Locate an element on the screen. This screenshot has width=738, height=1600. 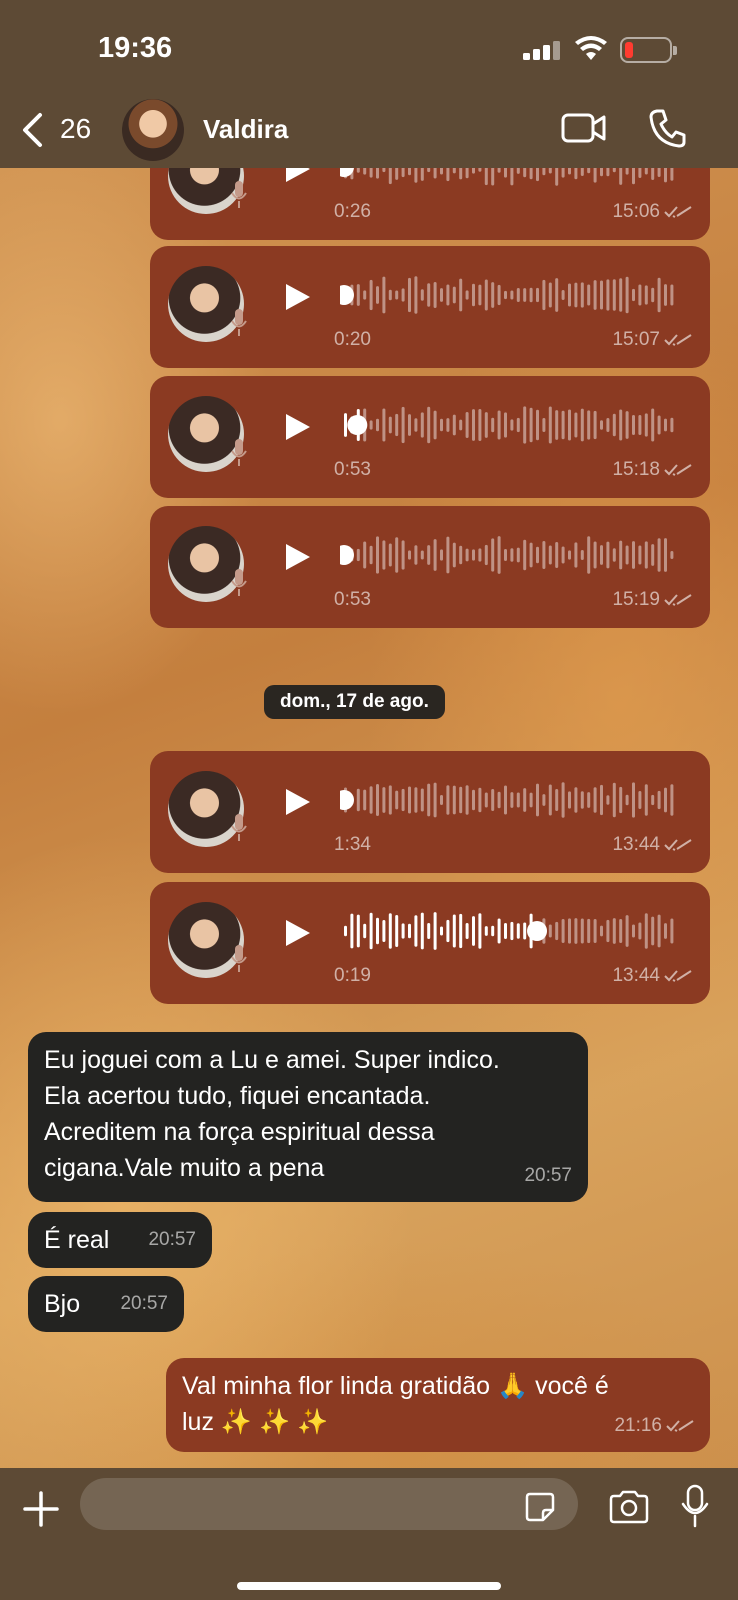
plus-icon is located at coordinates (41, 1509).